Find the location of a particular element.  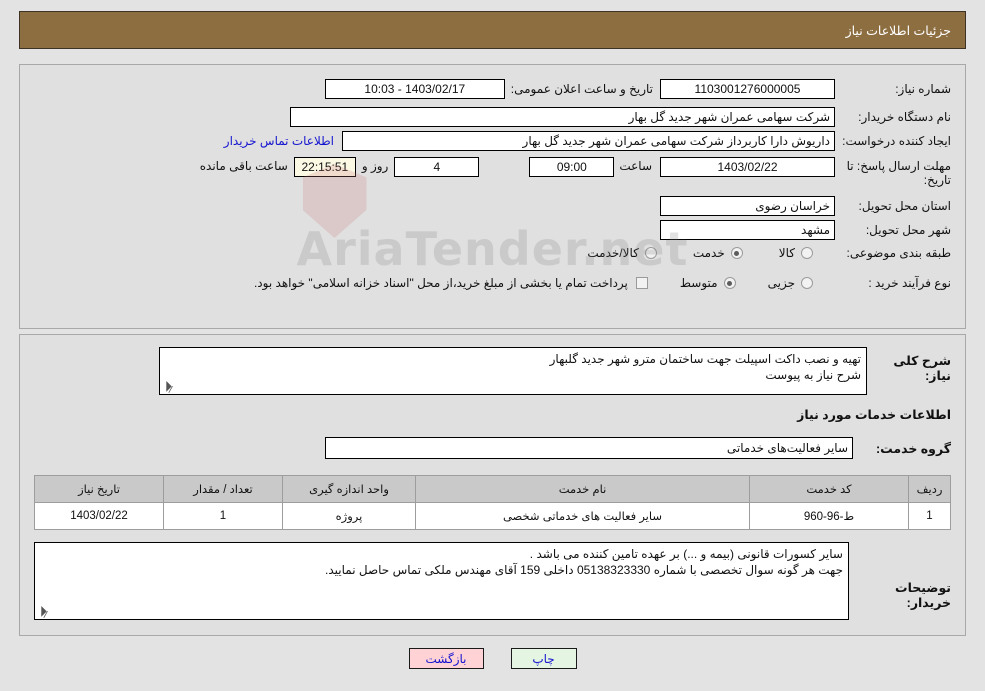

province-value: خراسان رضوی is located at coordinates (747, 206).